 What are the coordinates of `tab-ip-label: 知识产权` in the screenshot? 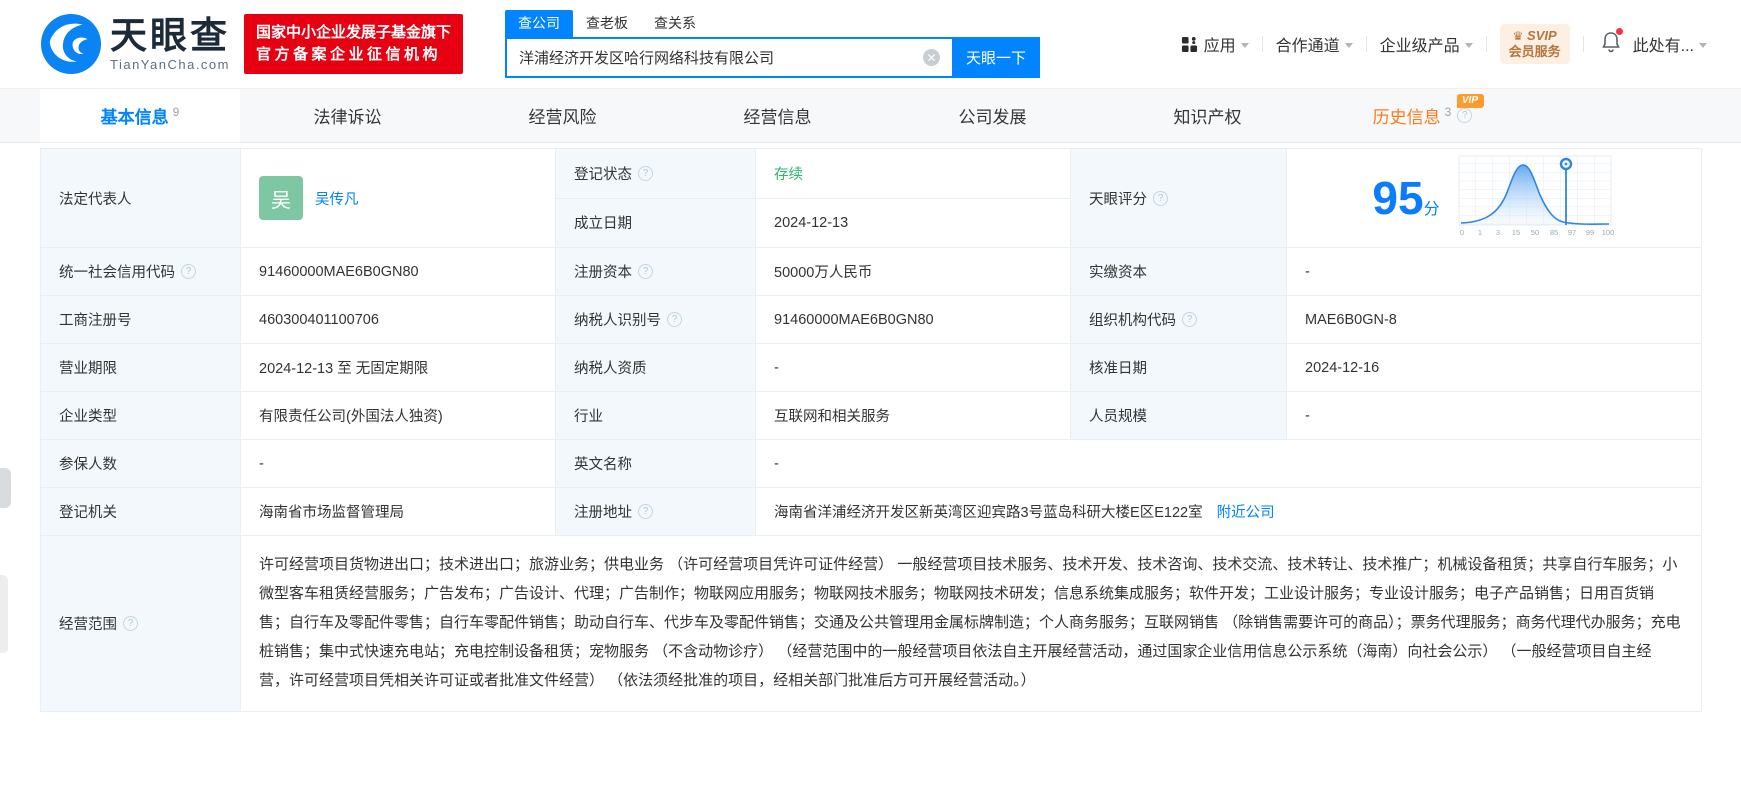 It's located at (1207, 117).